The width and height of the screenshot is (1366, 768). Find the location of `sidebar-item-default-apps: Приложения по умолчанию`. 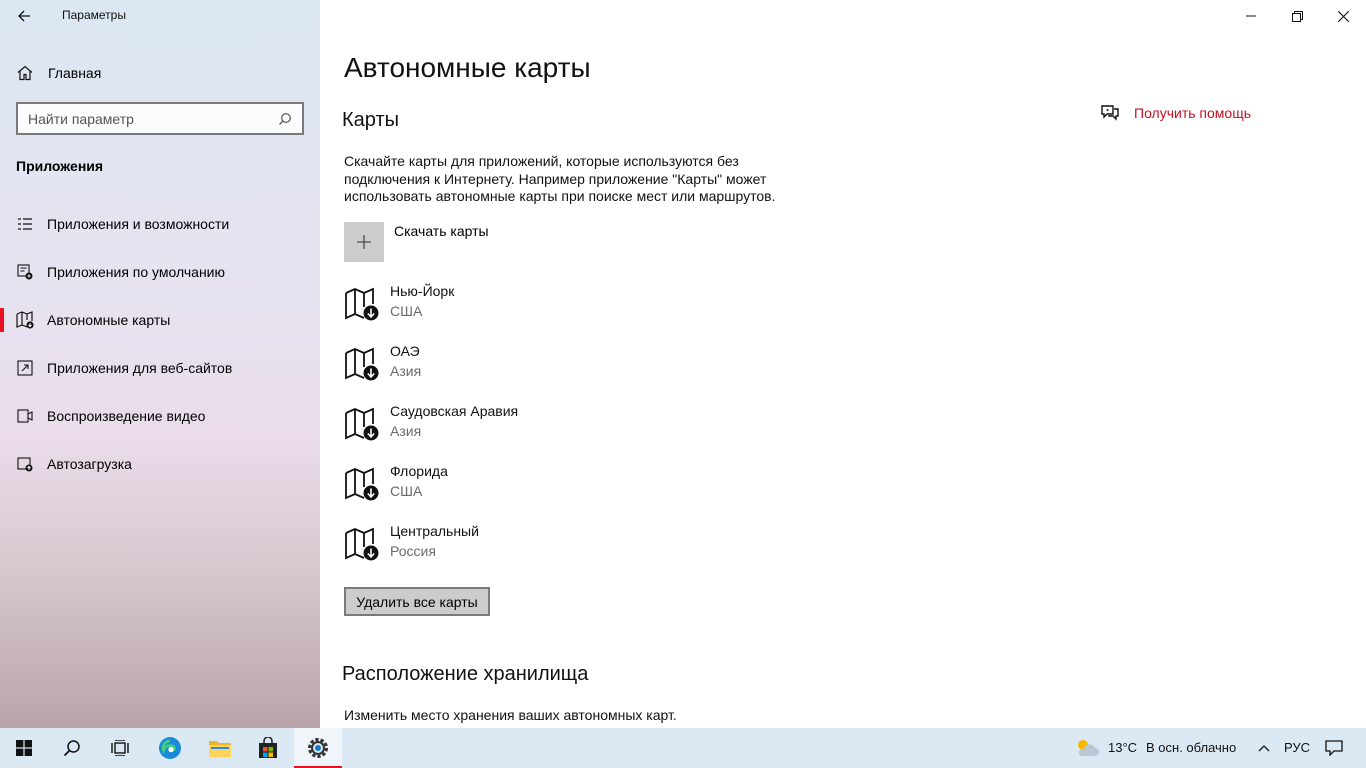

sidebar-item-default-apps: Приложения по умолчанию is located at coordinates (160, 272).